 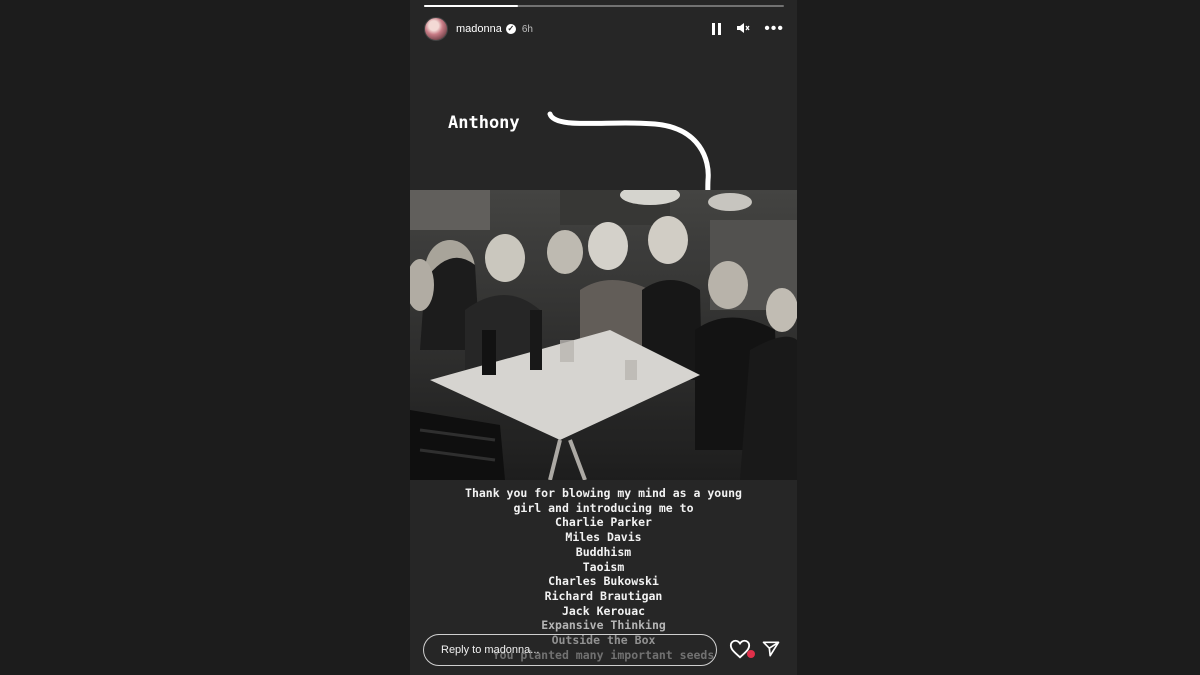 I want to click on caption-line: Richard Brautigan, so click(x=603, y=595).